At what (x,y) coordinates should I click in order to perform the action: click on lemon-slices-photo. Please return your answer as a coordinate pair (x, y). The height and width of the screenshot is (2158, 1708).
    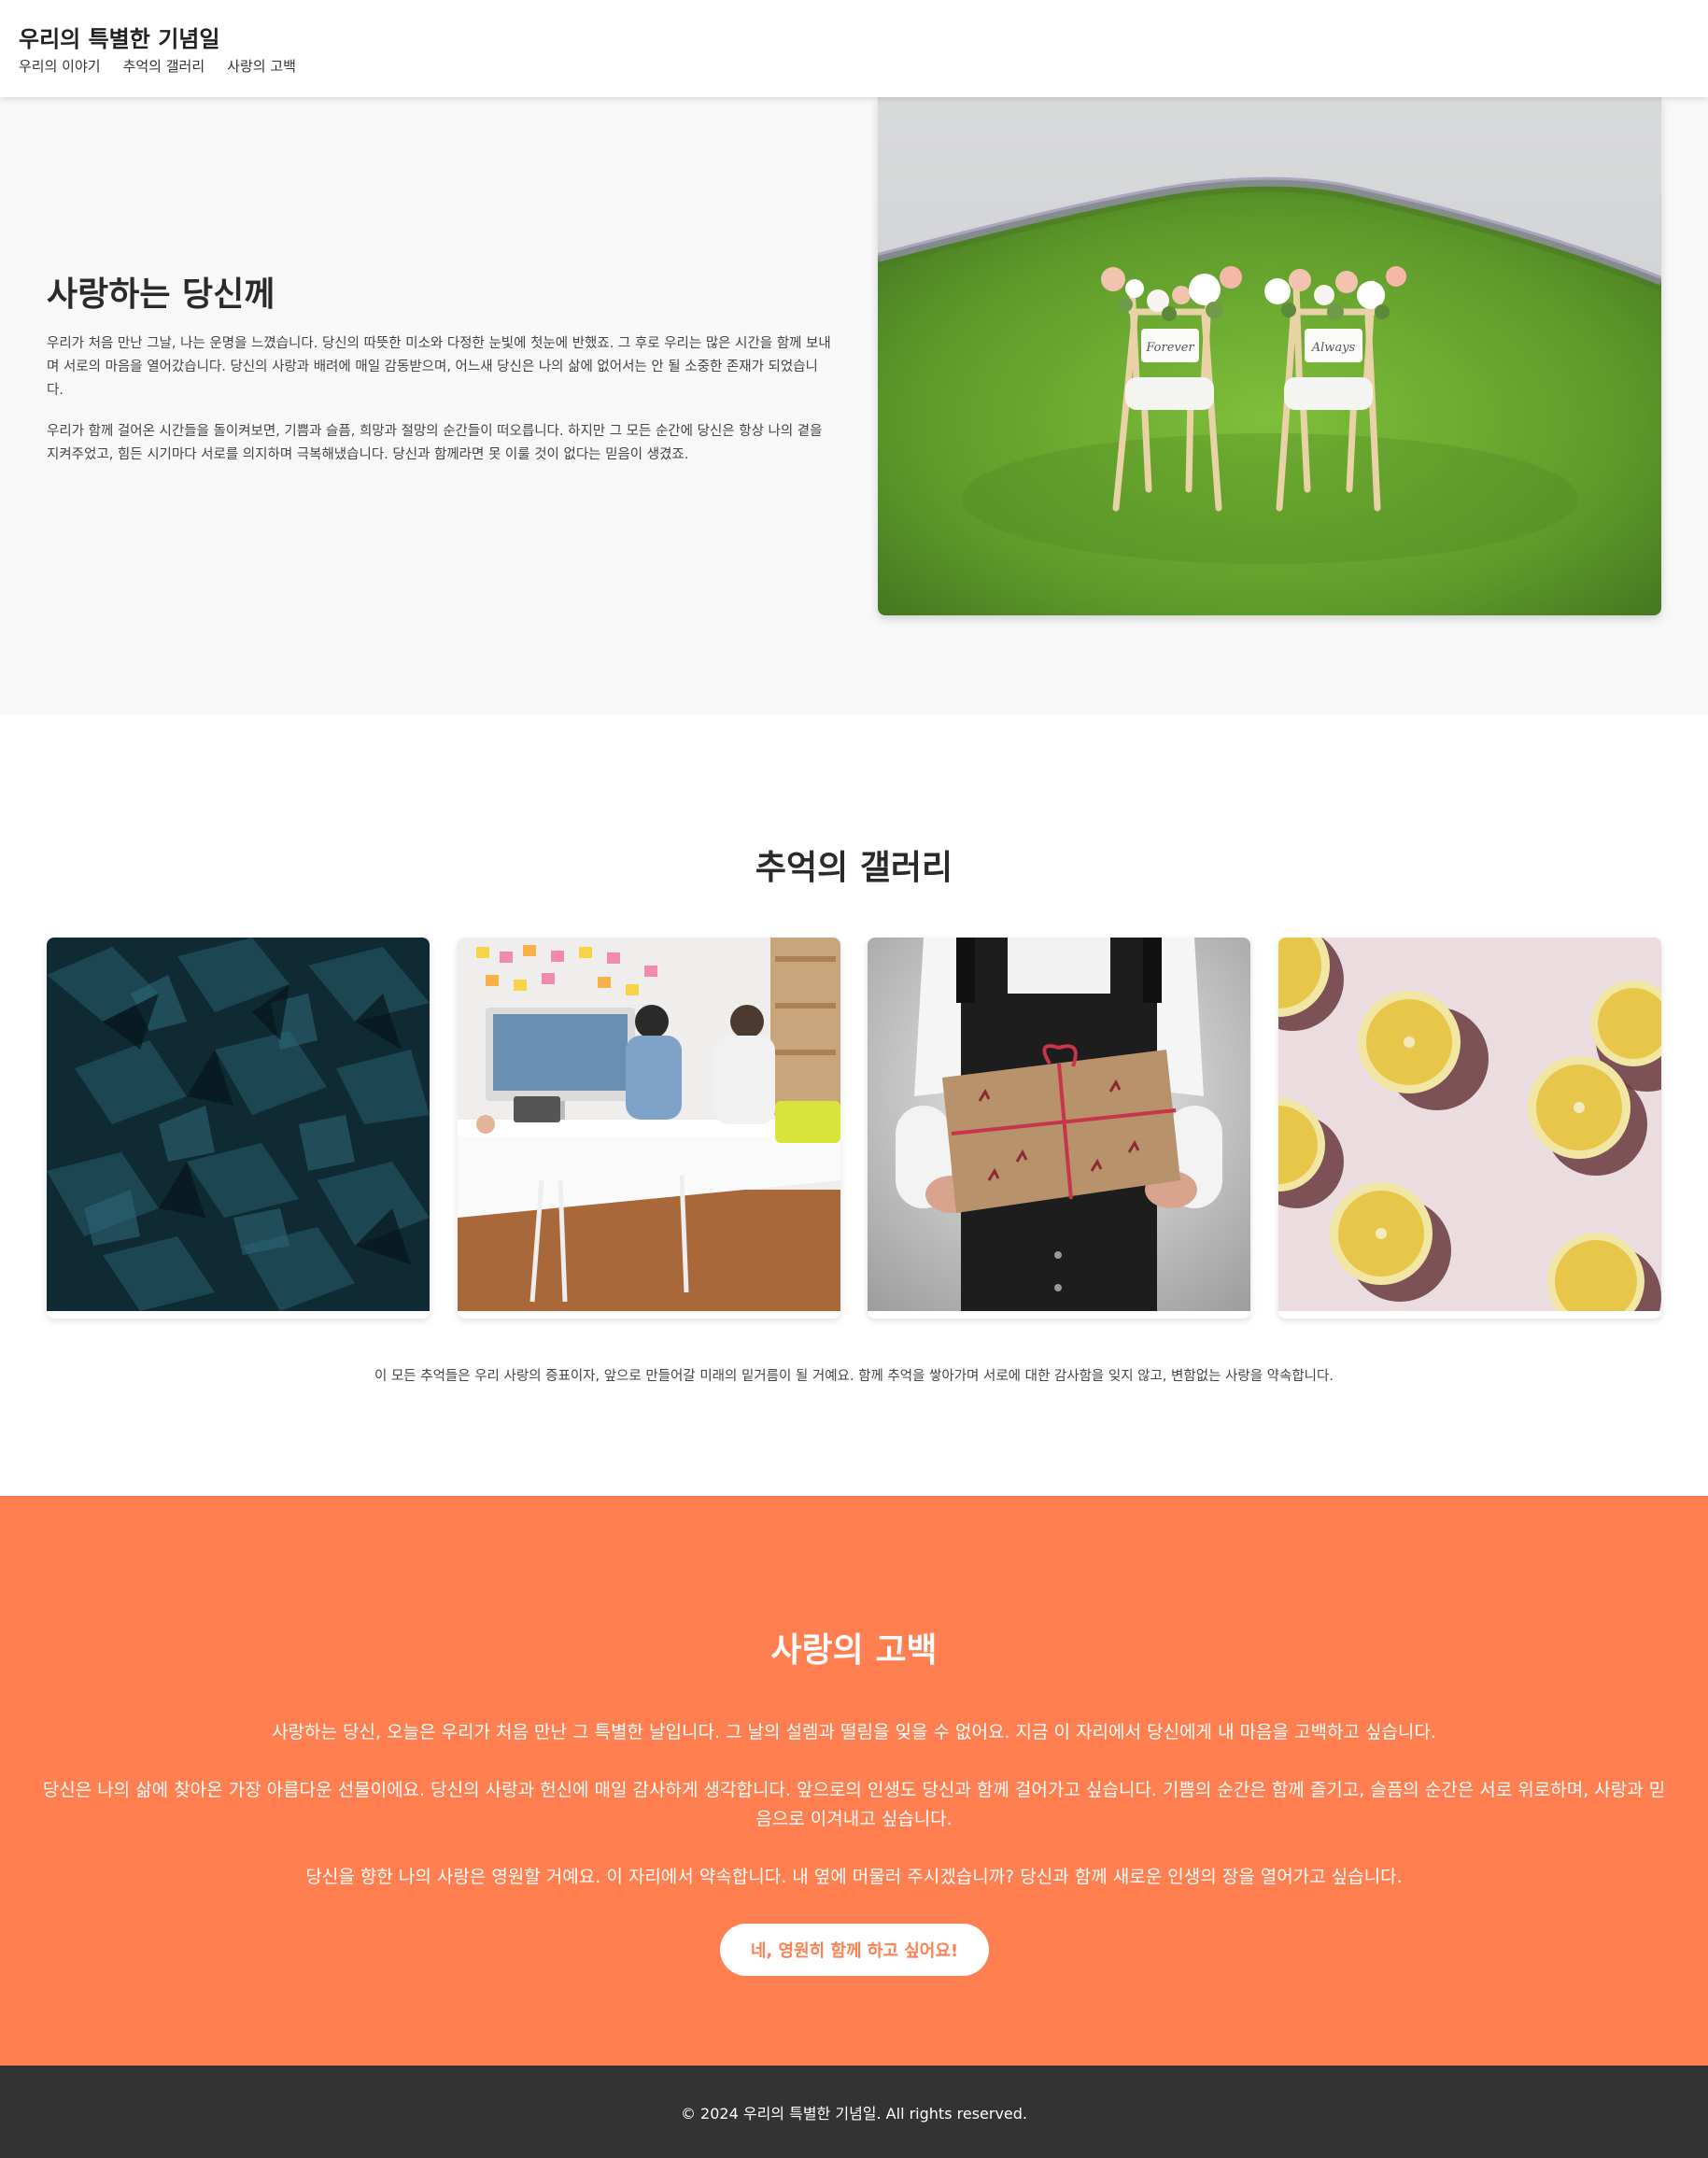
    Looking at the image, I should click on (1469, 1128).